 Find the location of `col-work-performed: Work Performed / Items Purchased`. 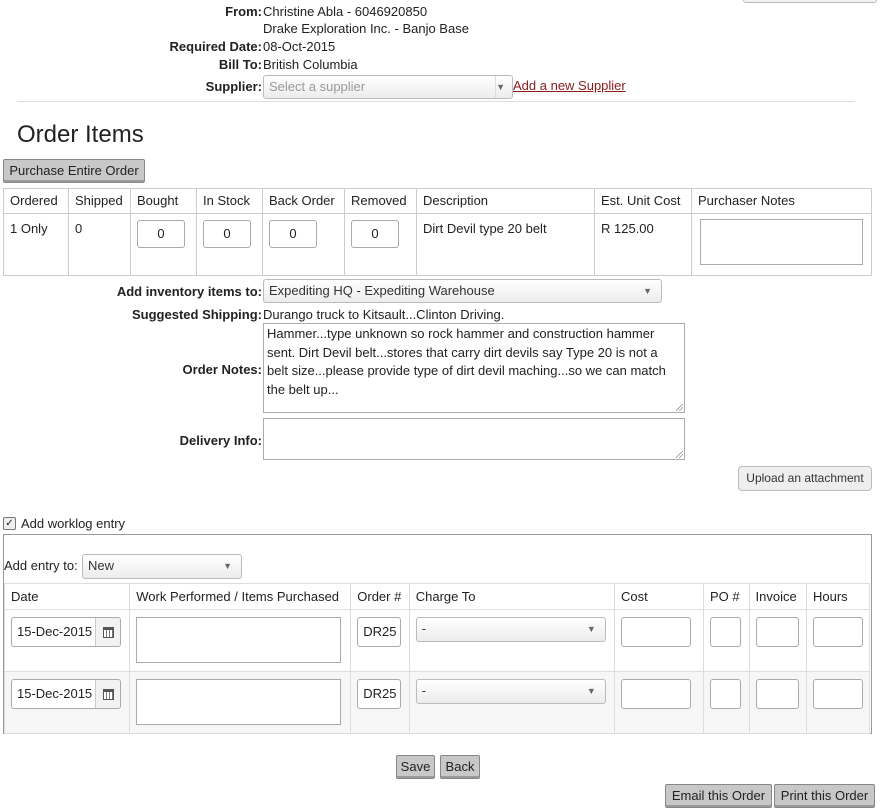

col-work-performed: Work Performed / Items Purchased is located at coordinates (240, 596).